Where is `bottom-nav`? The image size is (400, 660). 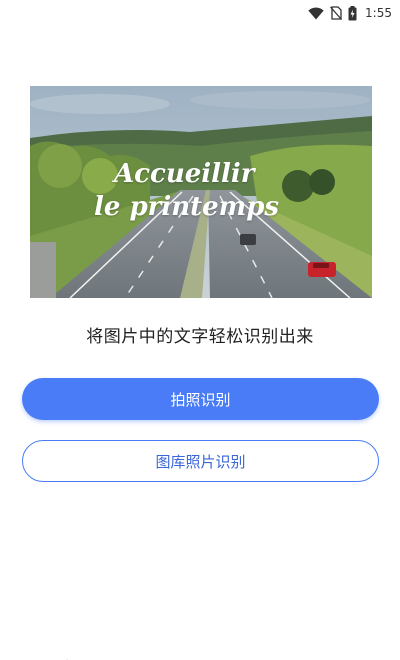
bottom-nav is located at coordinates (200, 656).